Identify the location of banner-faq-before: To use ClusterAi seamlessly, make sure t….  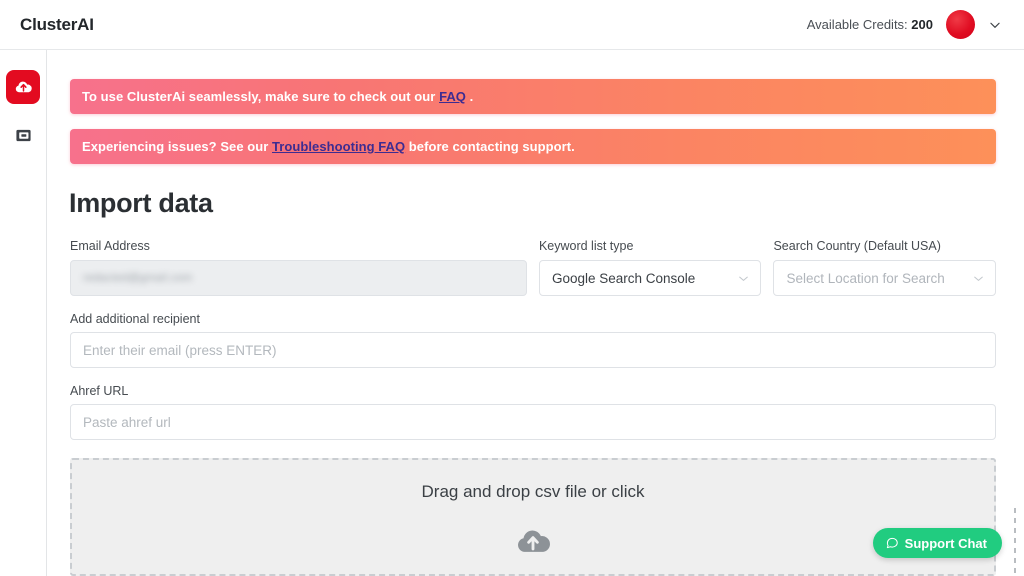
(261, 96).